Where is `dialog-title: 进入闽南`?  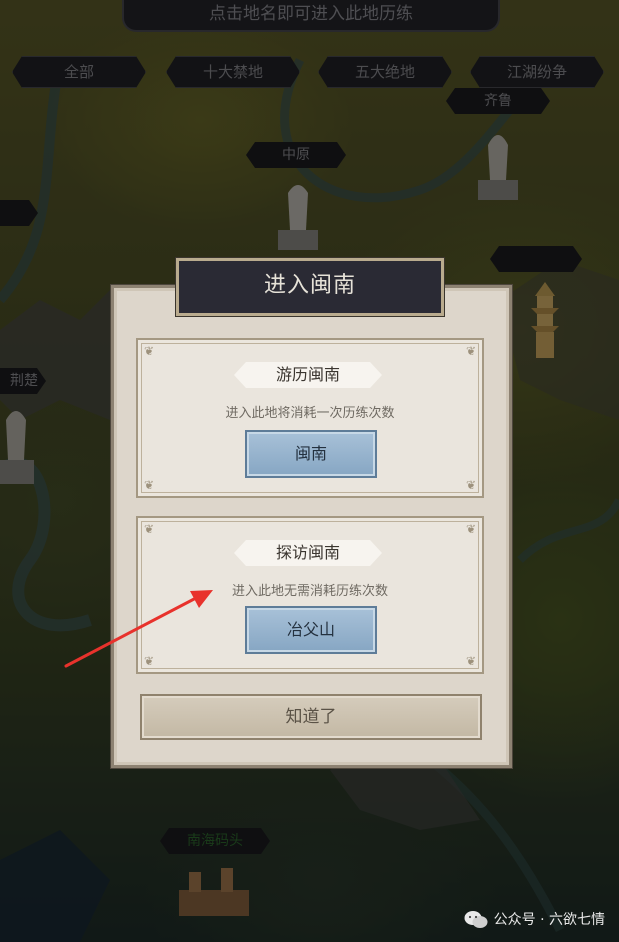 dialog-title: 进入闽南 is located at coordinates (310, 287).